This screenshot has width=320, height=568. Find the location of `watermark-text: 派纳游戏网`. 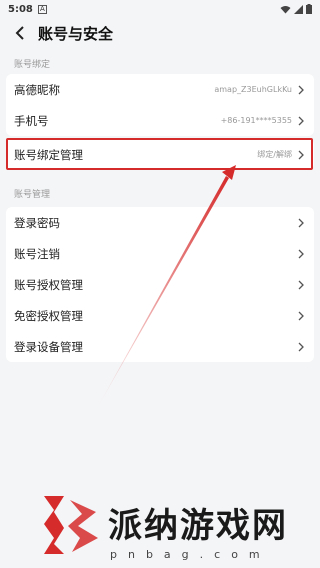

watermark-text: 派纳游戏网 is located at coordinates (198, 526).